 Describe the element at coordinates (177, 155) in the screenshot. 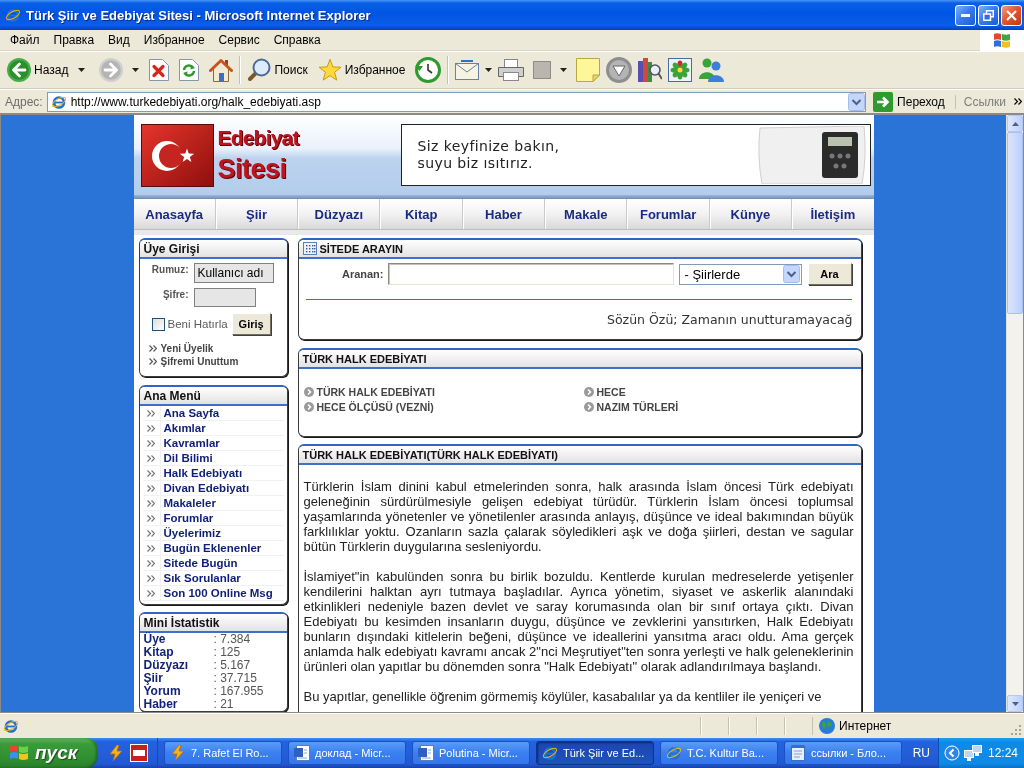

I see `flag-icon` at that location.